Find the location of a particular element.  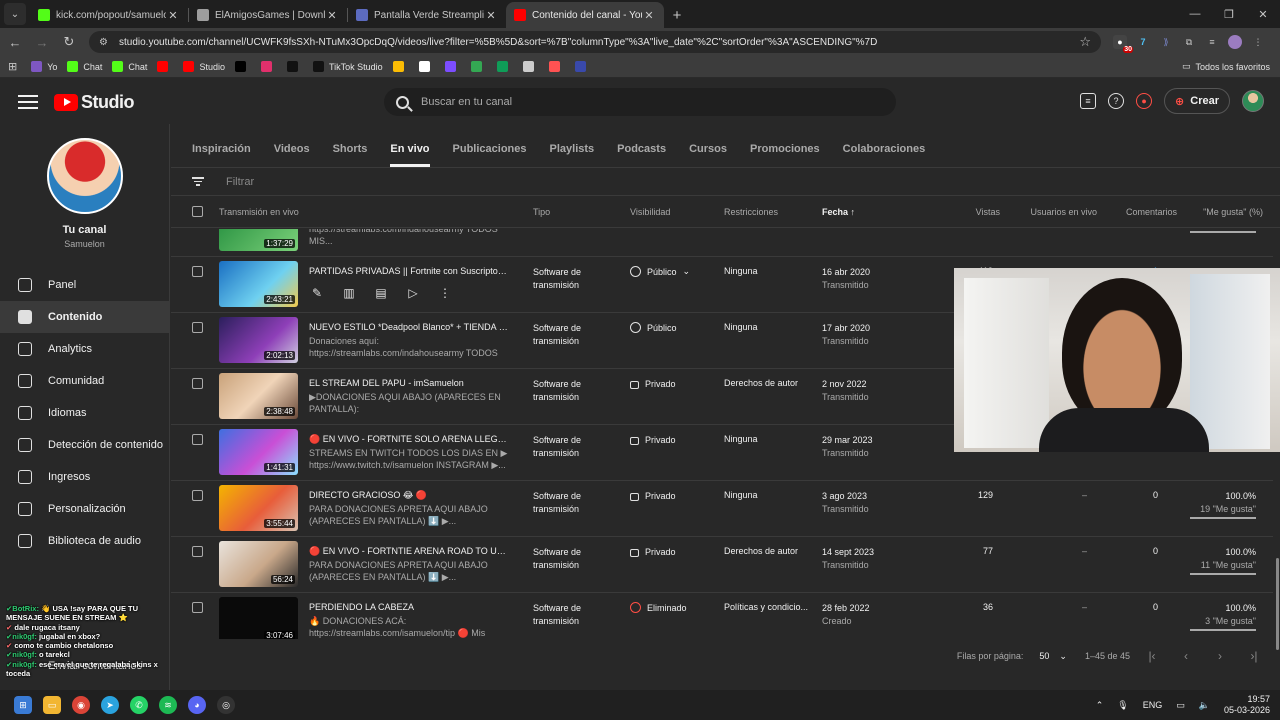

start-icon: ⊞ is located at coordinates (23, 705).